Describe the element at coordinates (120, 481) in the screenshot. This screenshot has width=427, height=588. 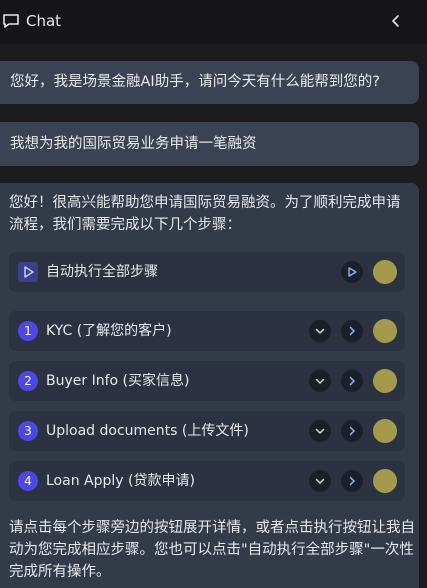
I see `step-label: Loan Apply (贷款申请)` at that location.